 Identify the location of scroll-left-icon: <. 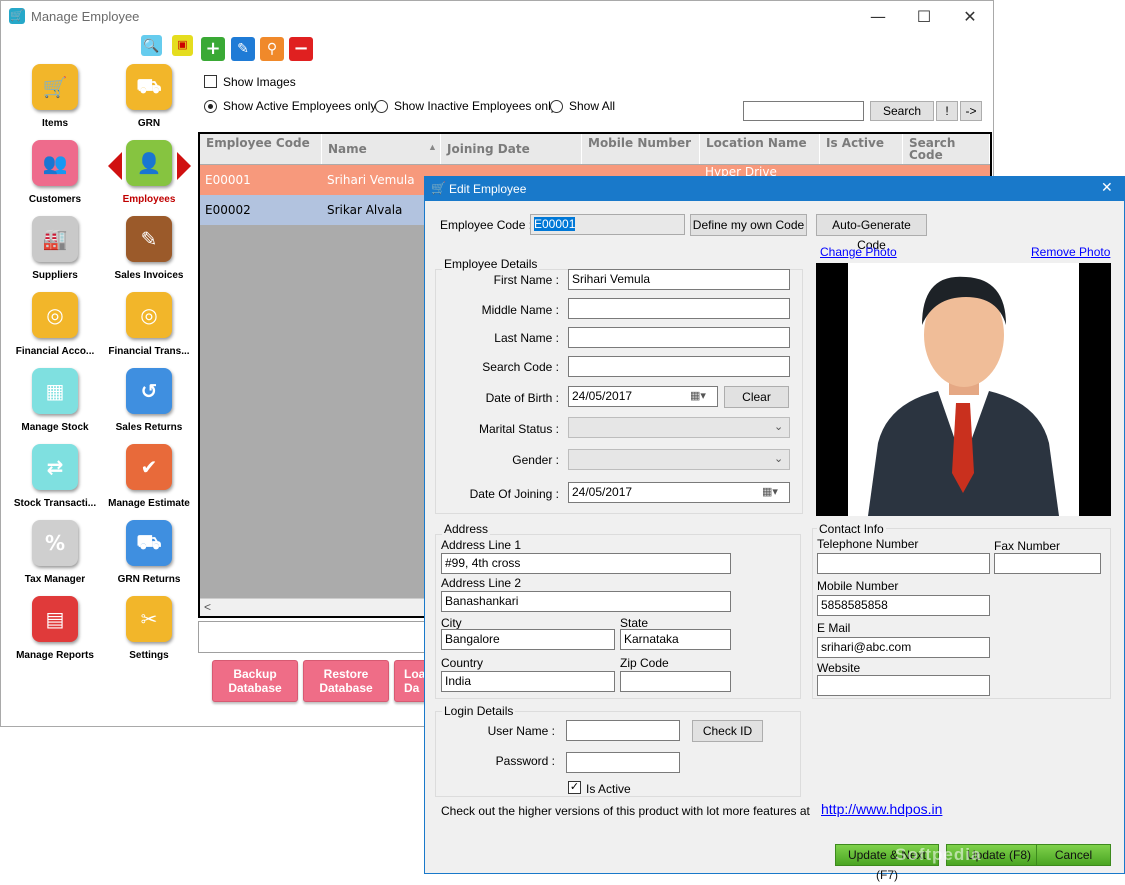
(207, 607).